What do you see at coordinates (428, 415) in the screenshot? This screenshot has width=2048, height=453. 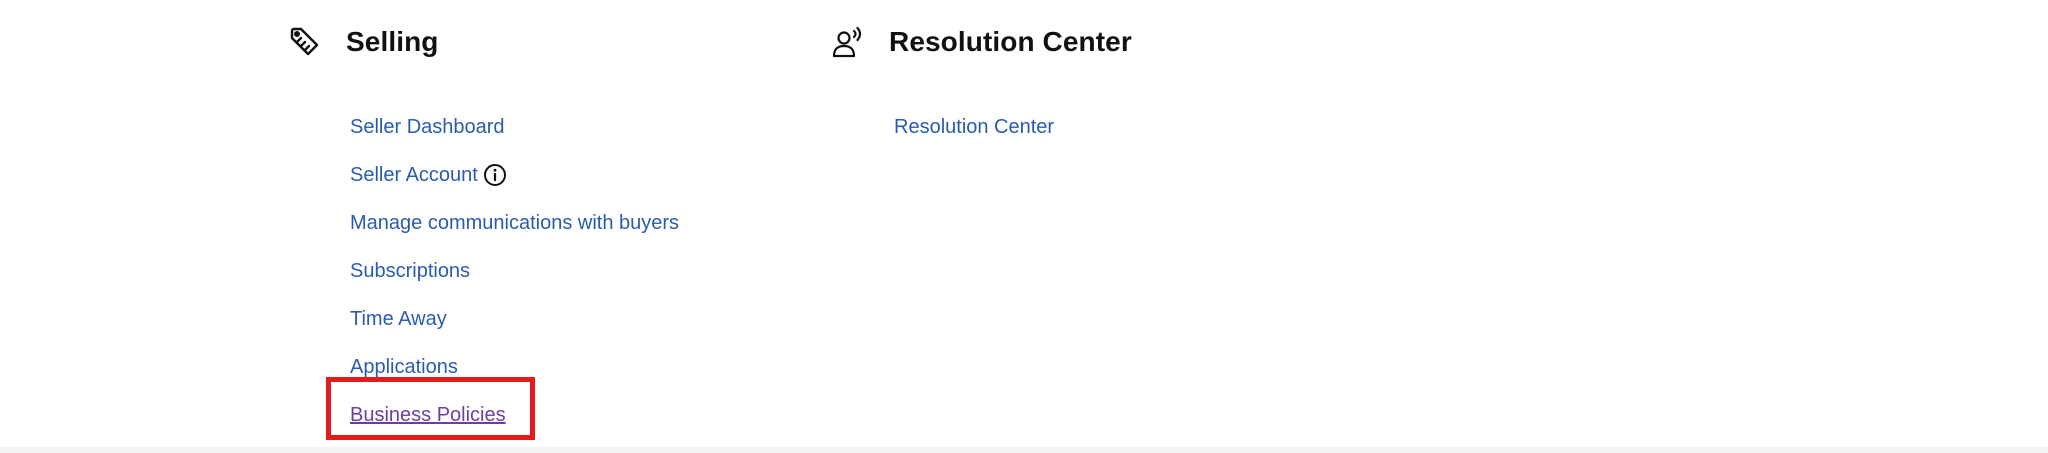 I see `business-policies-link: Business Policies` at bounding box center [428, 415].